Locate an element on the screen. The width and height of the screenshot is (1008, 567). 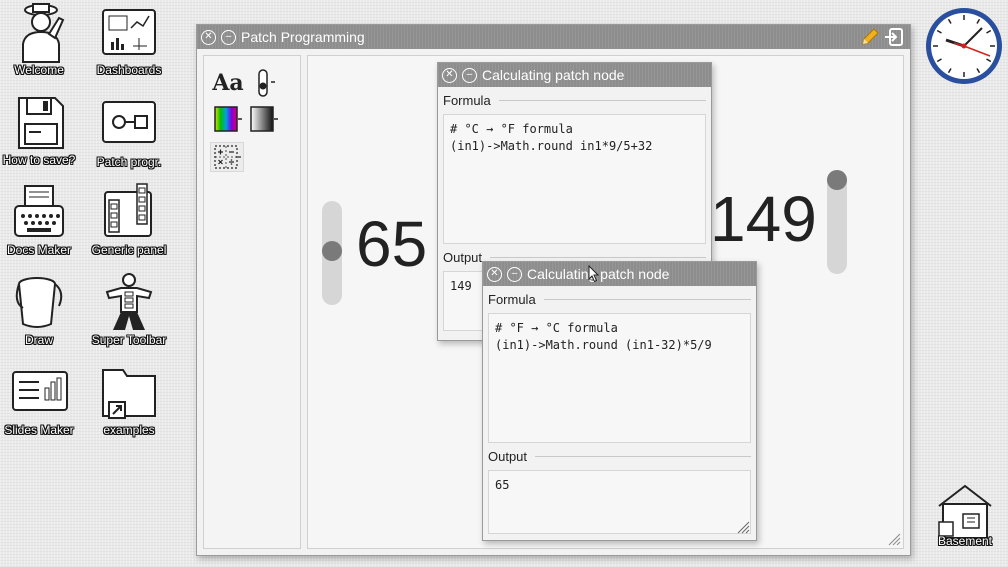
desktop-icon-basement: Basement is located at coordinates (964, 515).